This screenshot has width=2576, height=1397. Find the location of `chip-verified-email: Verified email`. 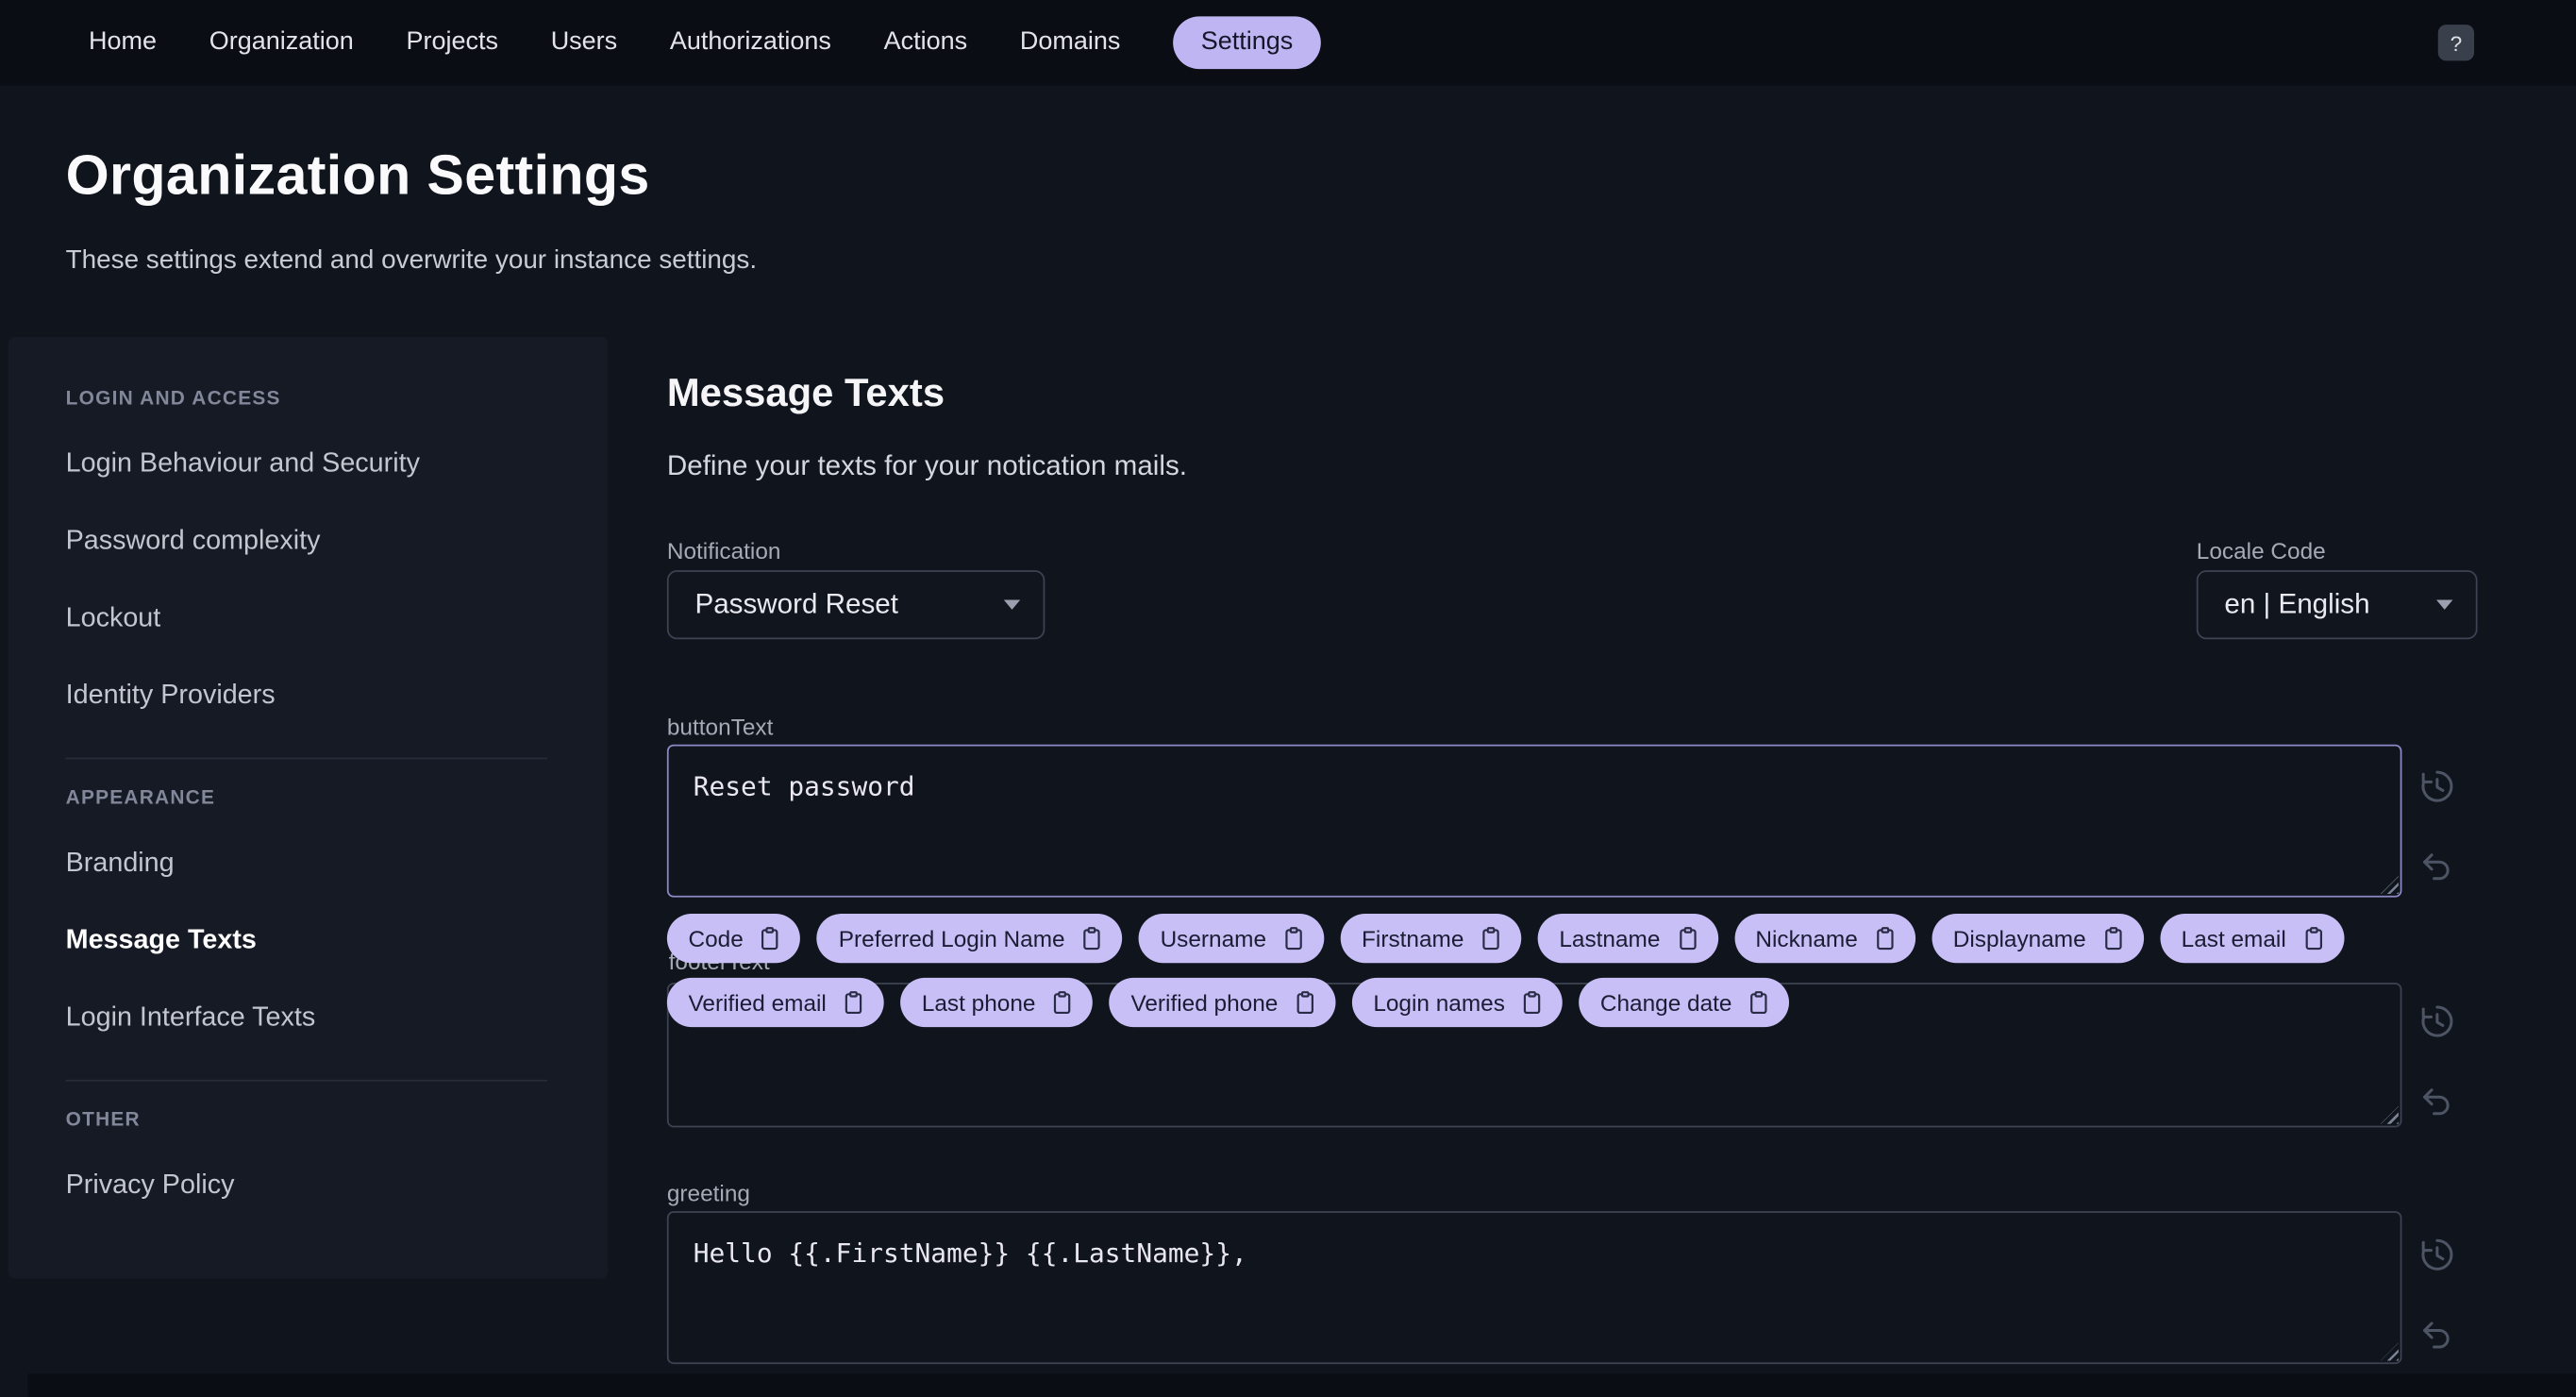

chip-verified-email: Verified email is located at coordinates (775, 1002).